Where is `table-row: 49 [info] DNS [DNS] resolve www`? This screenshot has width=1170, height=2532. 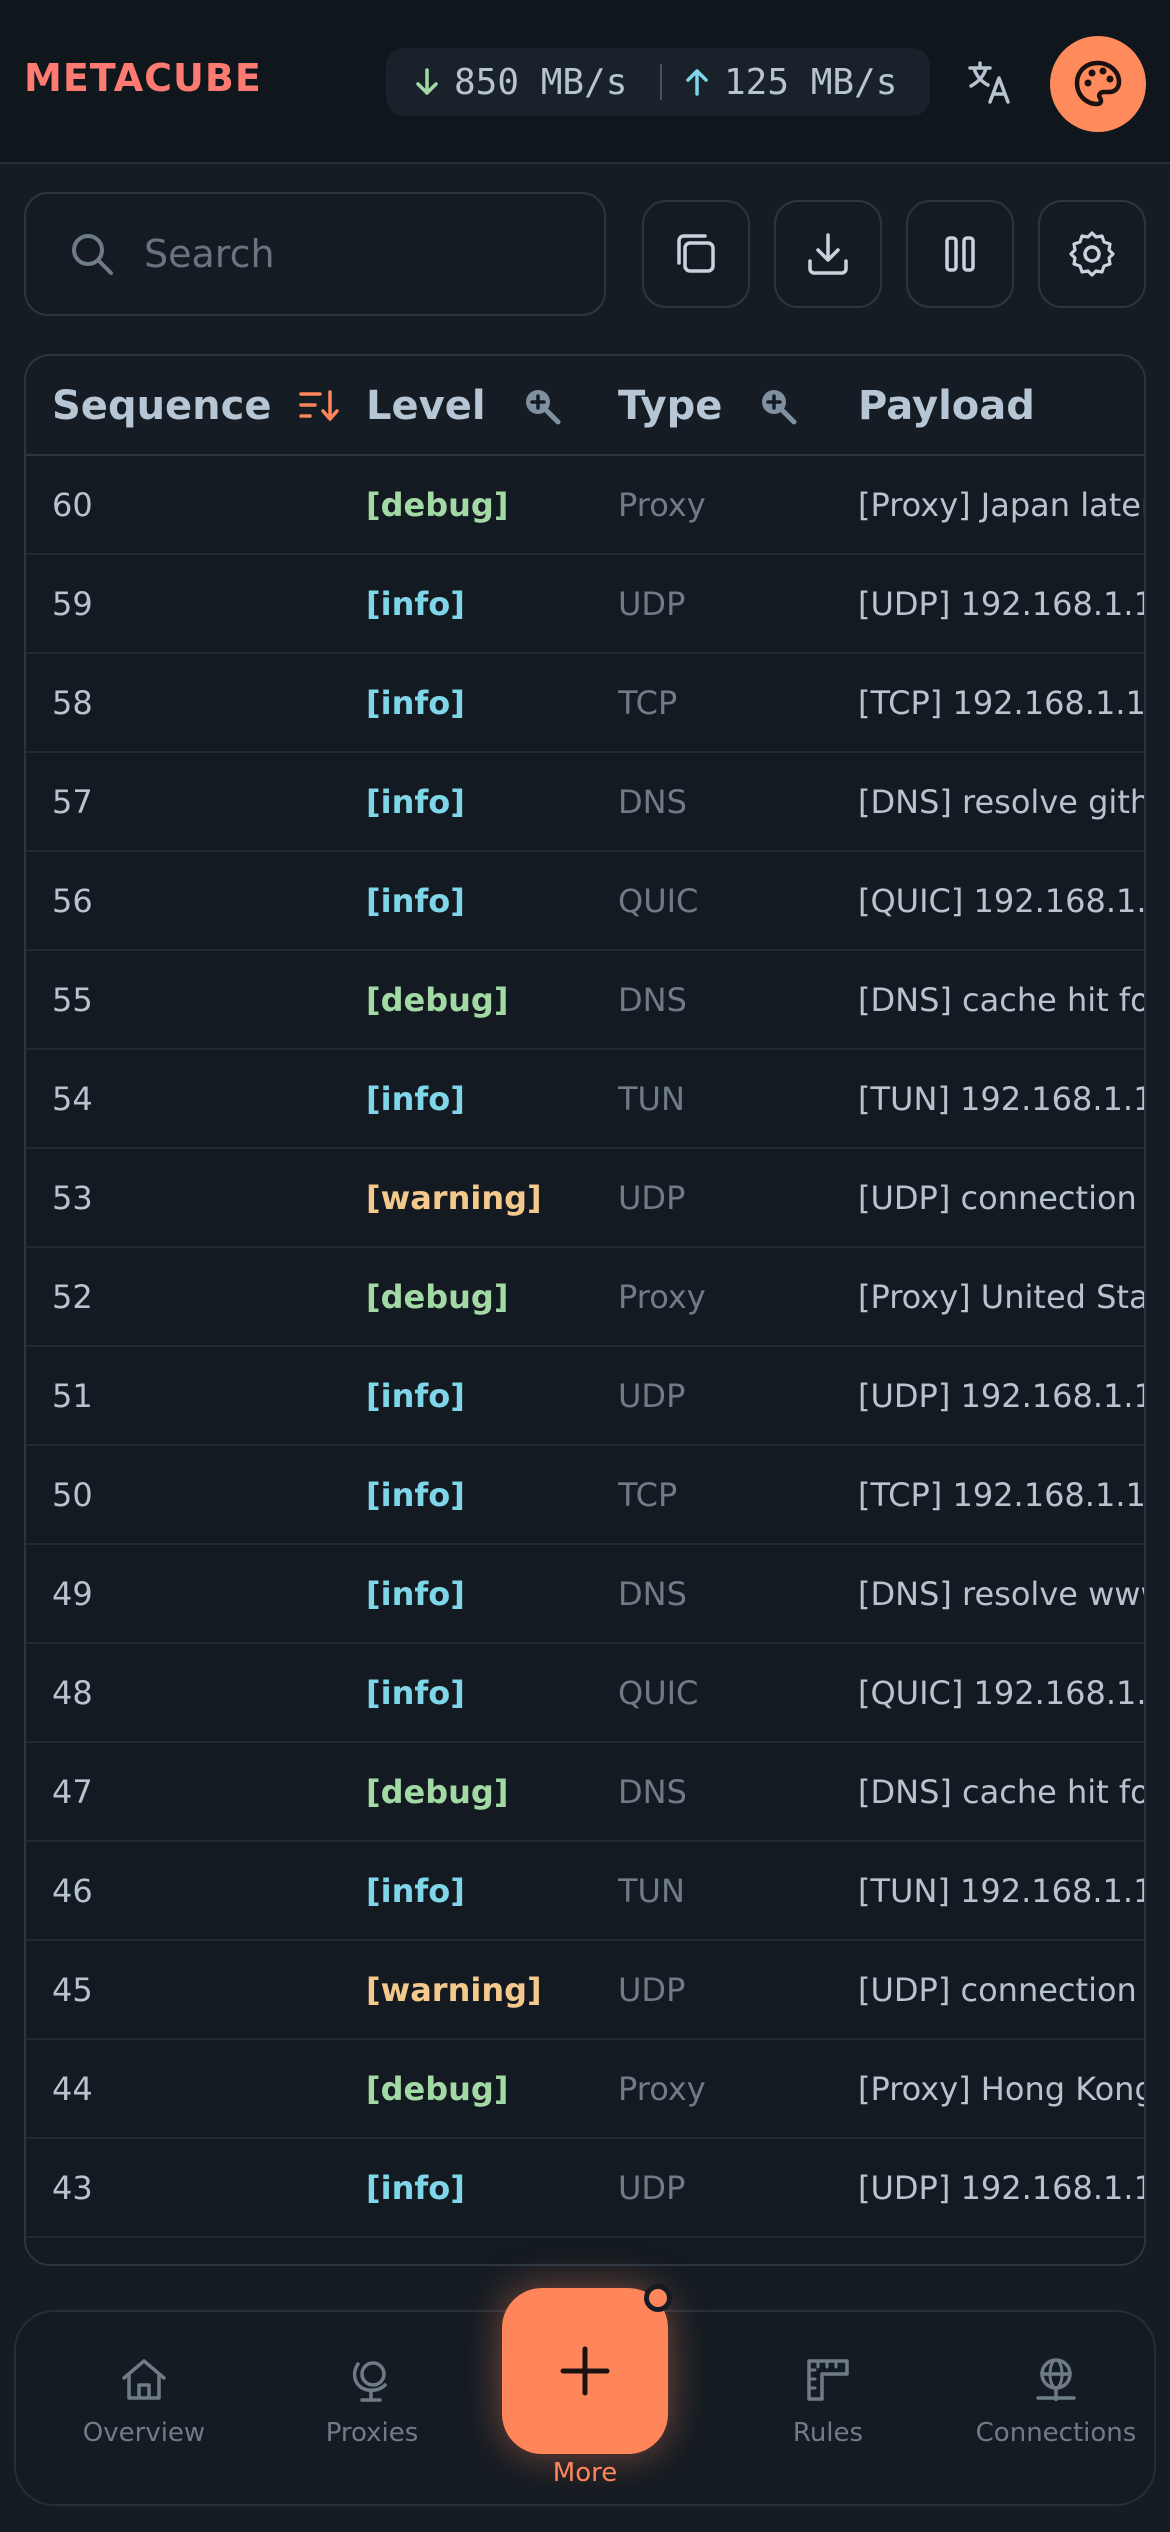 table-row: 49 [info] DNS [DNS] resolve www is located at coordinates (586, 1594).